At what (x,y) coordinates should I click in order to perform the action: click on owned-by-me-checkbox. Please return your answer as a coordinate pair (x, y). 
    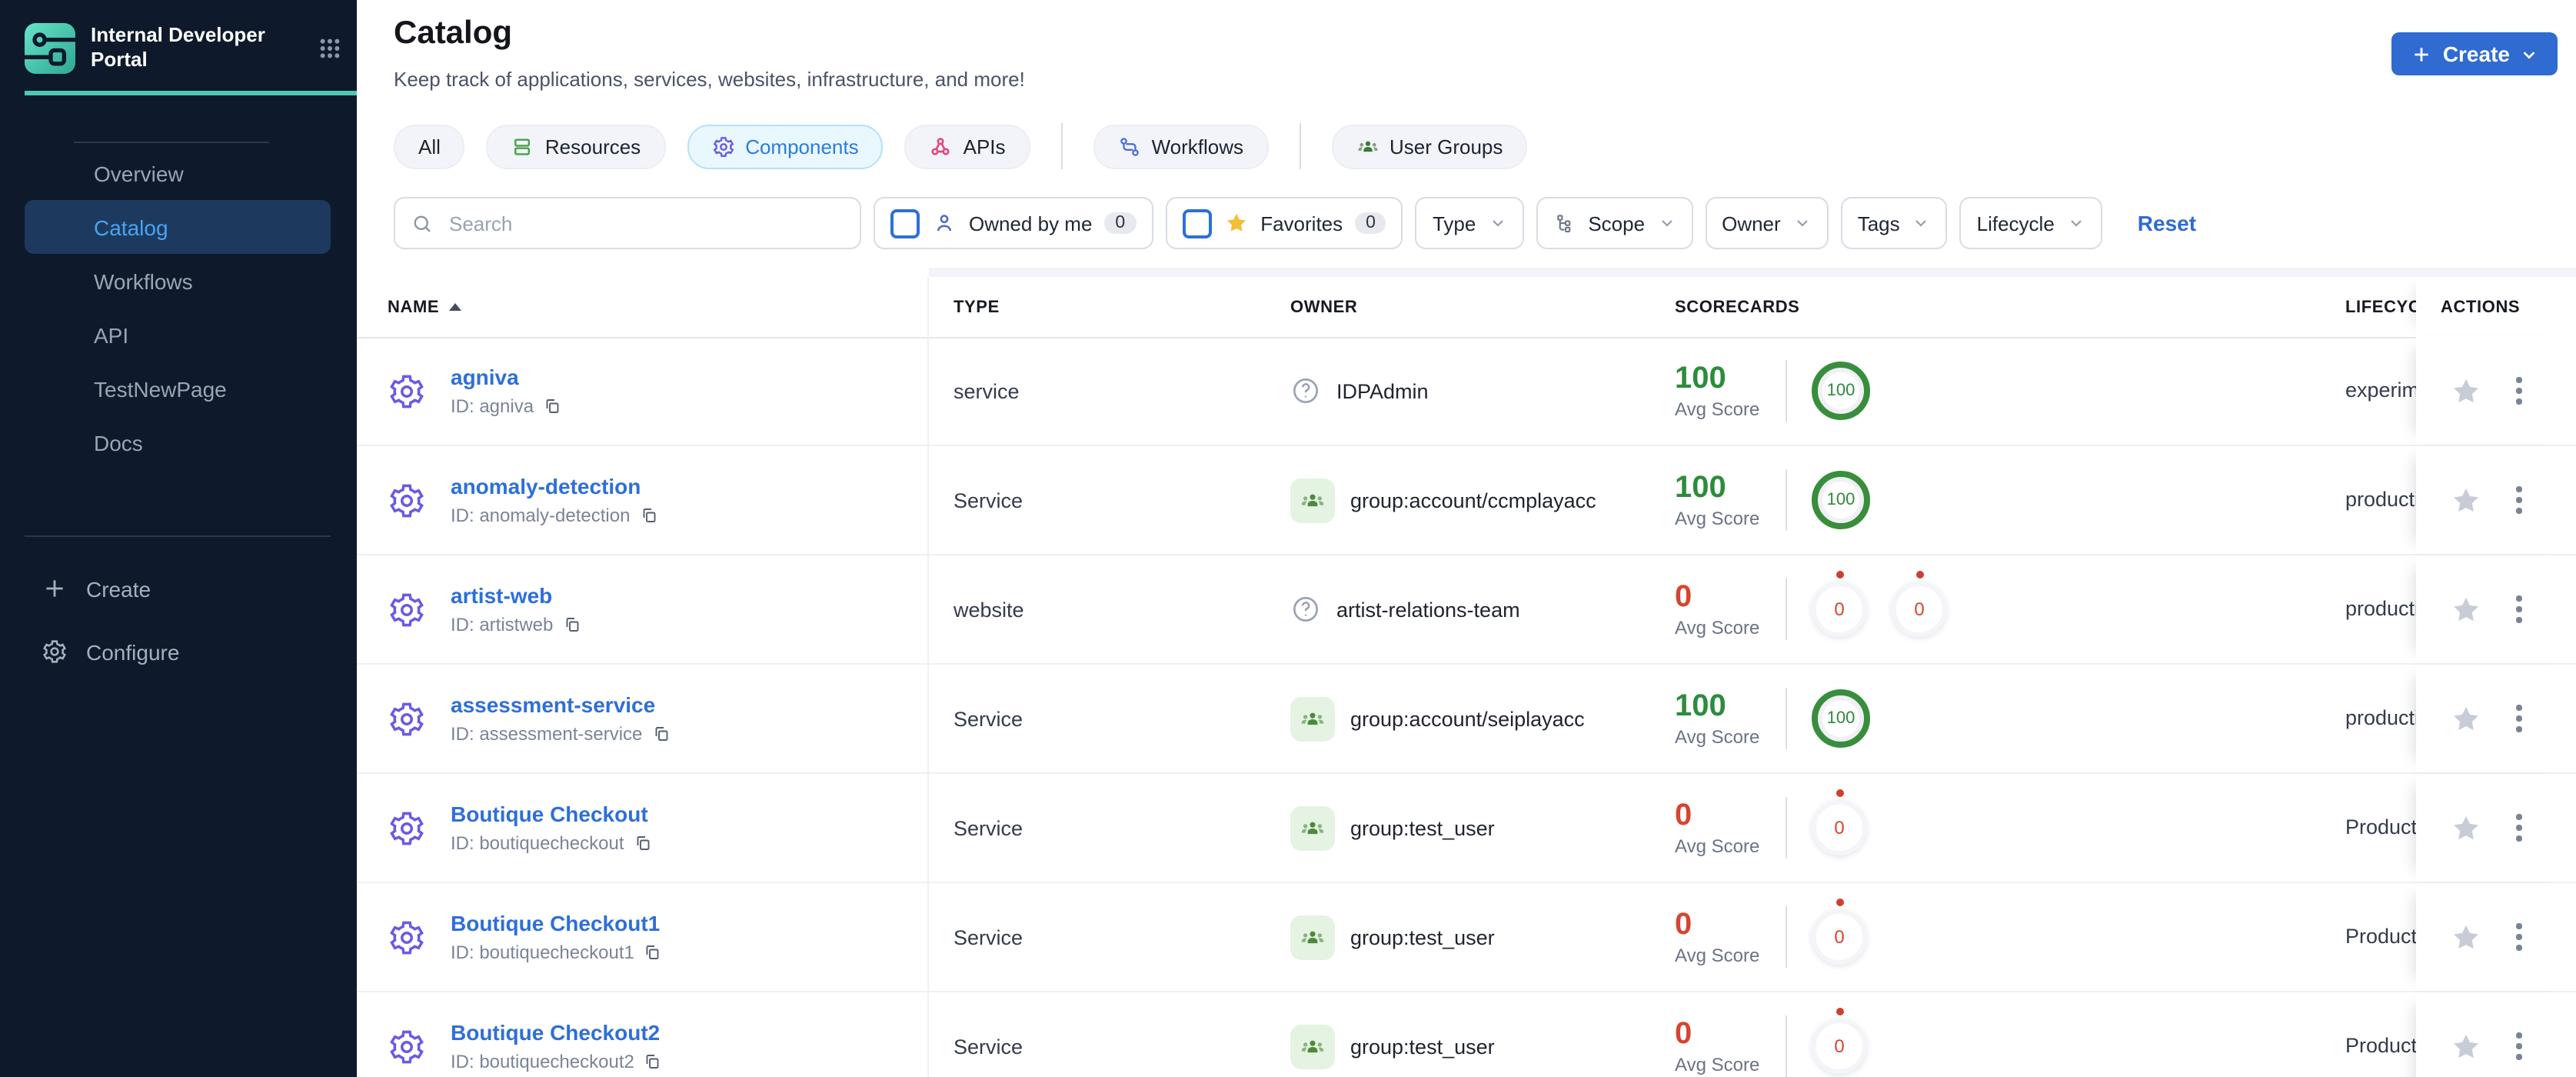
    Looking at the image, I should click on (905, 223).